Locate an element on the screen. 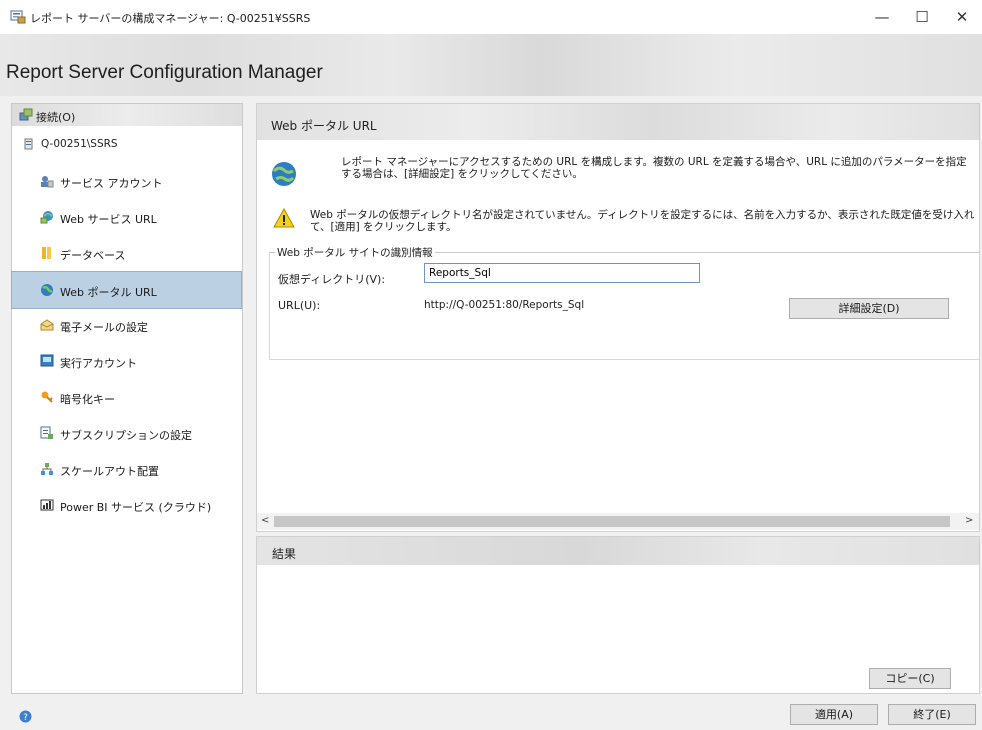  email-icon is located at coordinates (47, 325).